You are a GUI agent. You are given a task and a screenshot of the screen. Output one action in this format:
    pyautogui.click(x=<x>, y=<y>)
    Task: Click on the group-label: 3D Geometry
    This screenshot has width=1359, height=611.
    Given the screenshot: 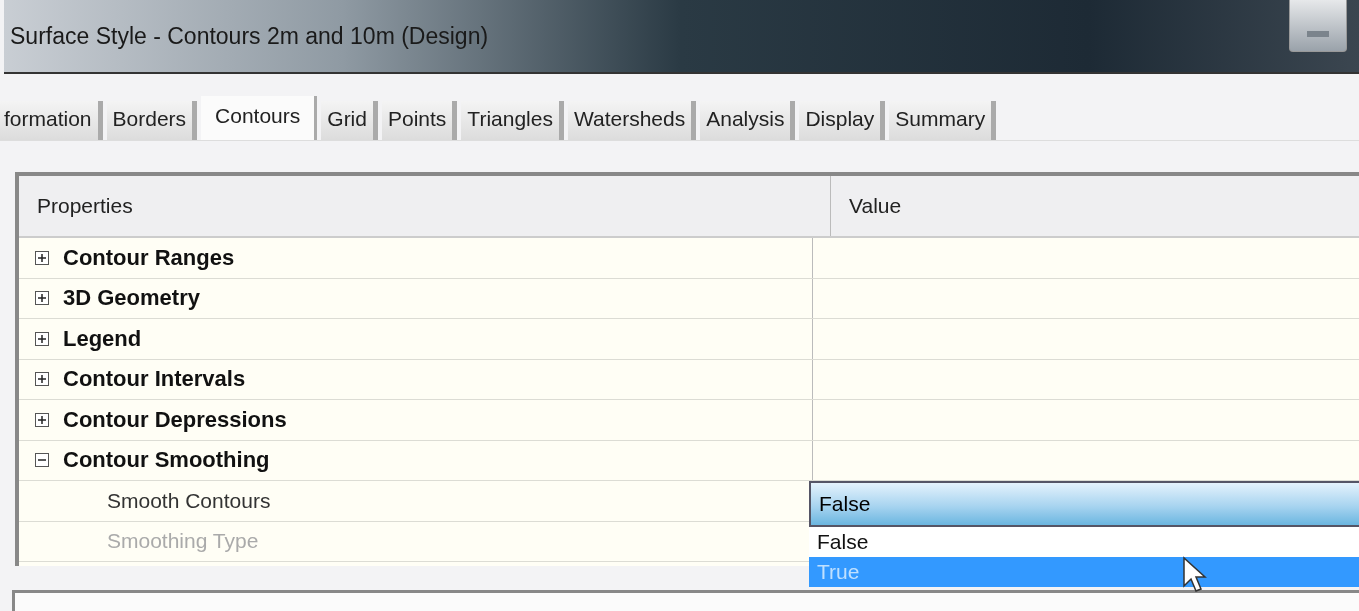 What is the action you would take?
    pyautogui.click(x=131, y=298)
    